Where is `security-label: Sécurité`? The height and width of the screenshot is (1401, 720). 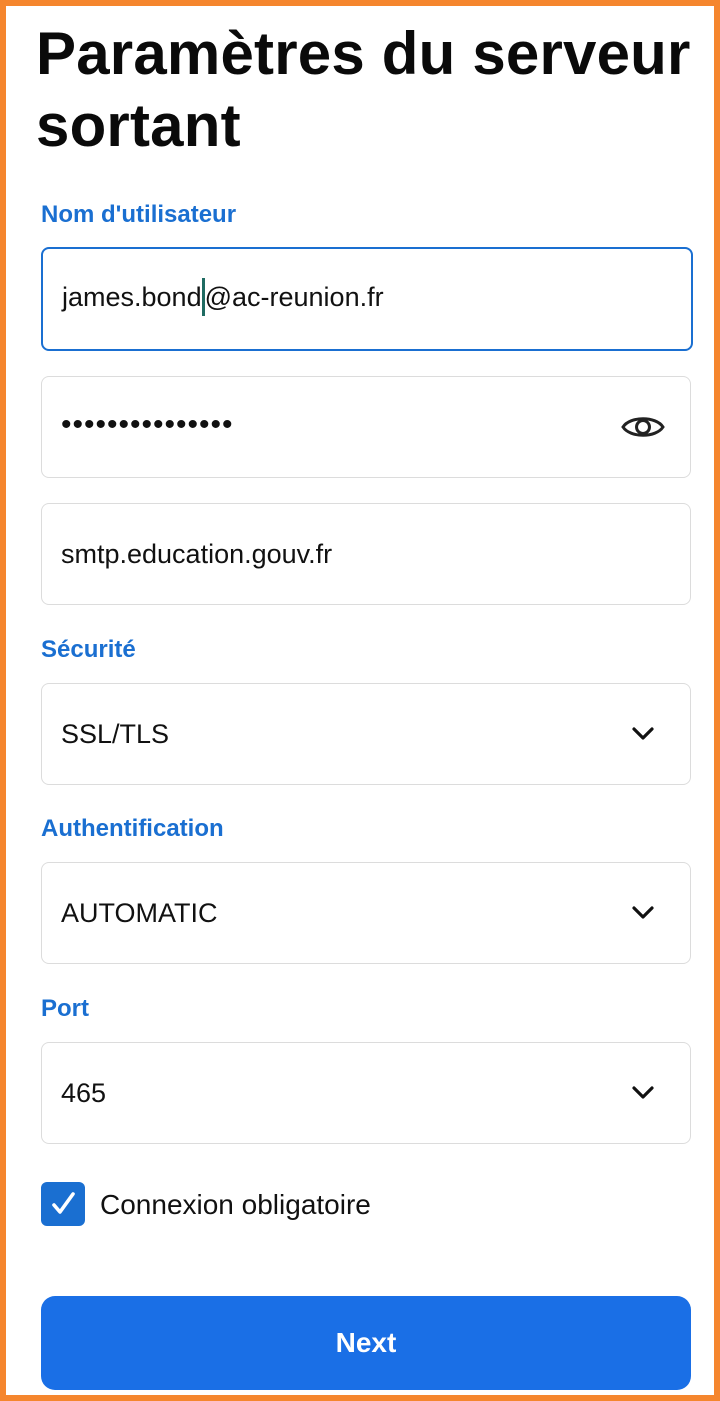
security-label: Sécurité is located at coordinates (88, 649).